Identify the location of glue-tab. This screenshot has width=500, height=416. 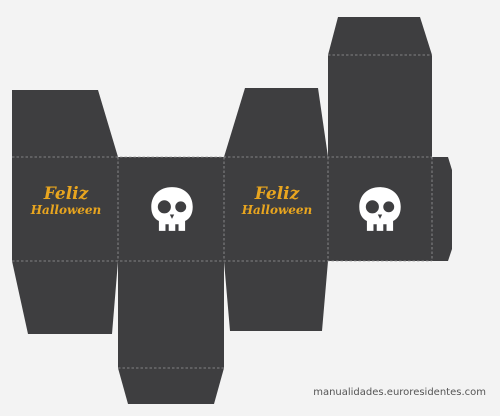
(442, 209).